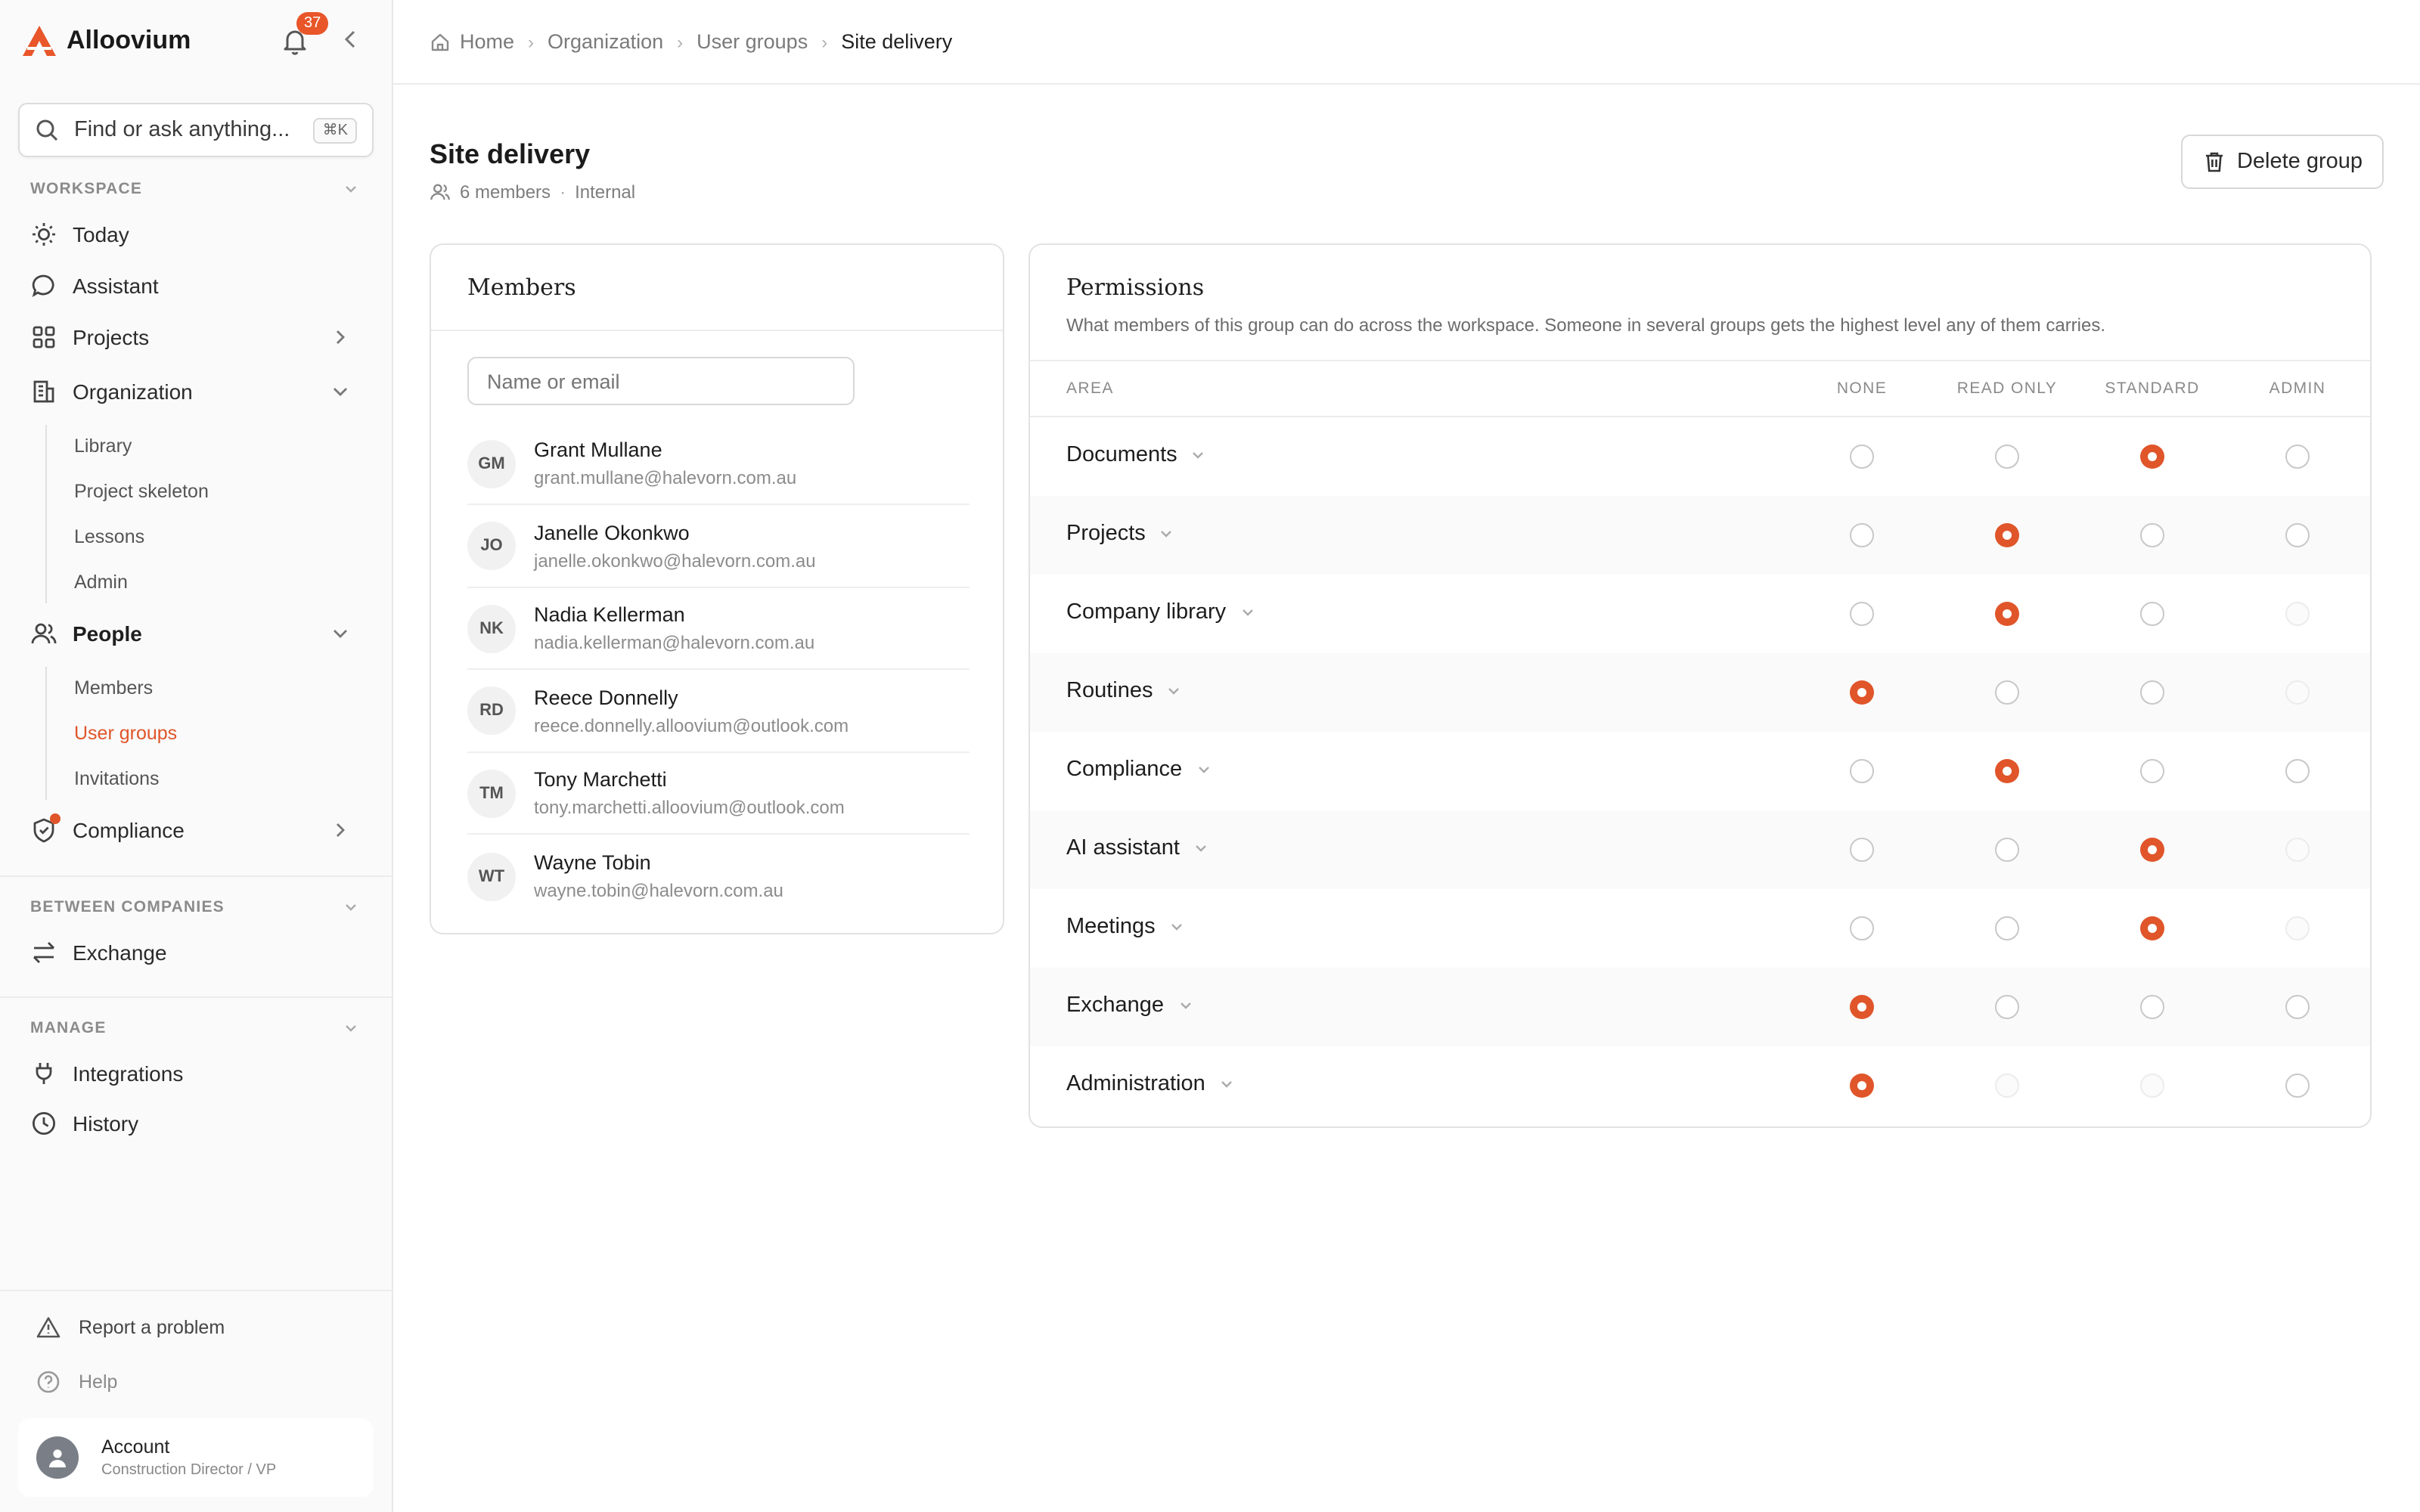  What do you see at coordinates (196, 1123) in the screenshot?
I see `nav-history: History` at bounding box center [196, 1123].